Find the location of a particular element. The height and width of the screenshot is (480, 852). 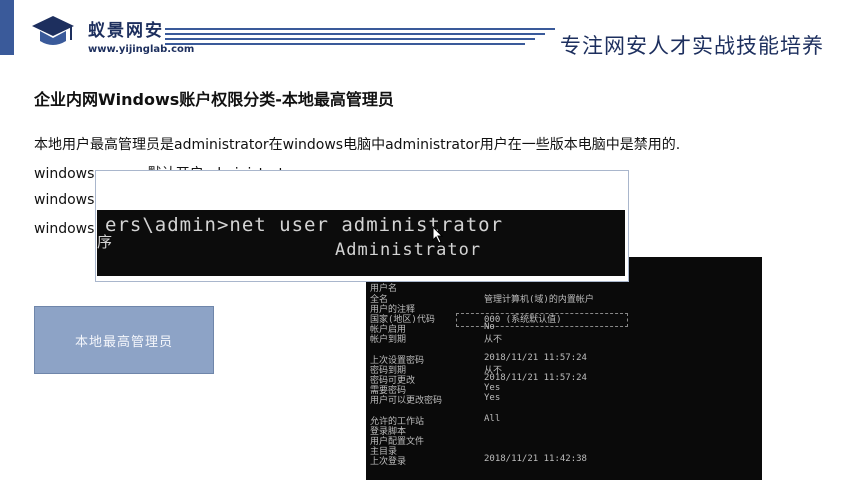

header-slogan: 专注网安人才实战技能培养 is located at coordinates (692, 46).